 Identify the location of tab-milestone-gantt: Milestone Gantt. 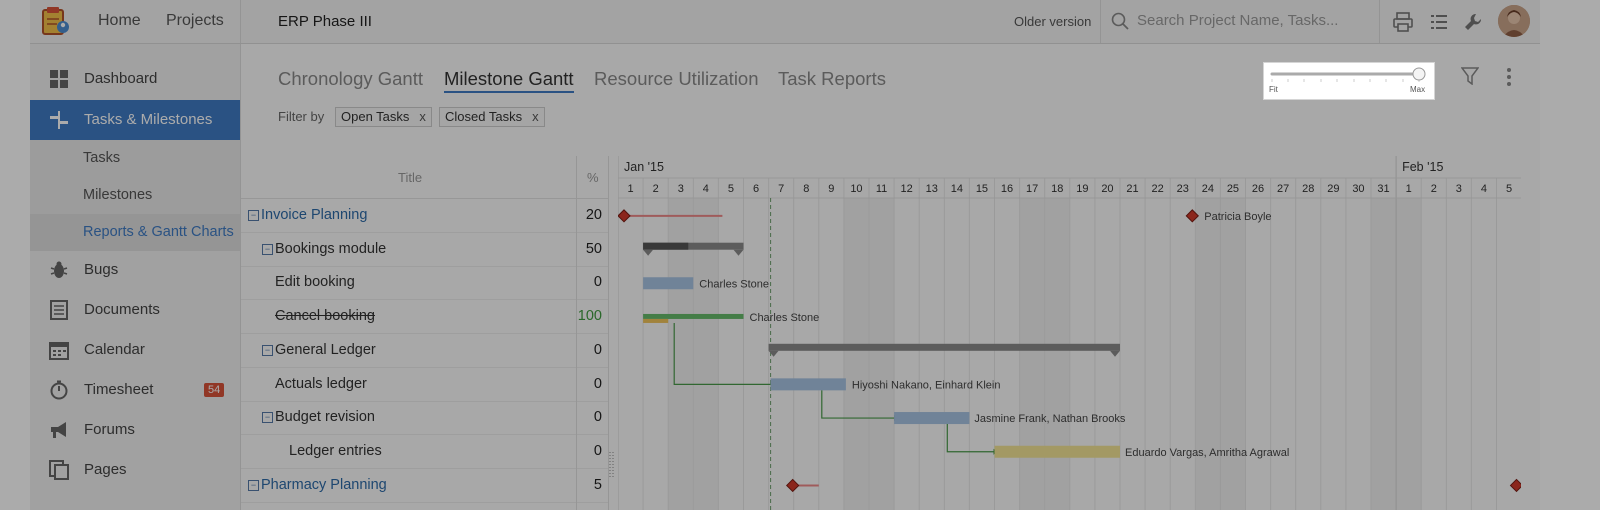
(509, 80).